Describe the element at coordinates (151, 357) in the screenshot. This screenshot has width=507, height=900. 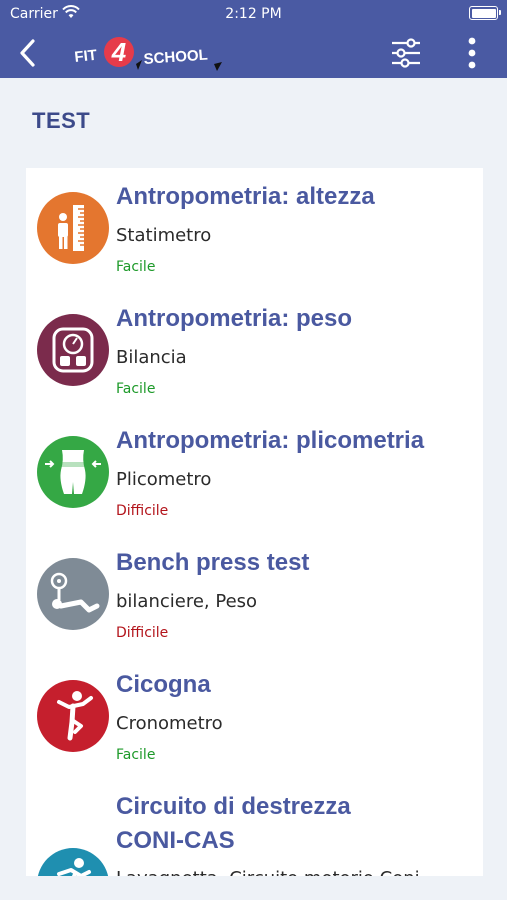
I see `test-equipment: Bilancia` at that location.